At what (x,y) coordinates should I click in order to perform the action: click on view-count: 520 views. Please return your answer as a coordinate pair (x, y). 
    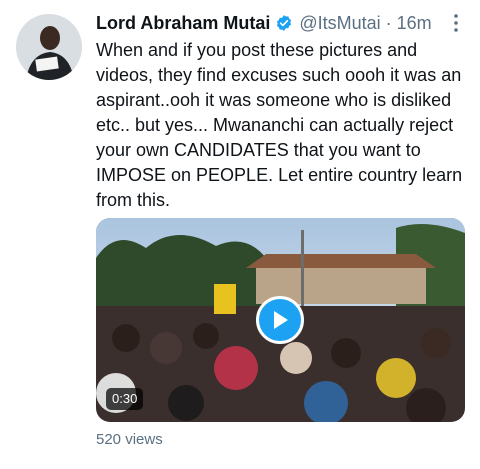
    Looking at the image, I should click on (129, 439).